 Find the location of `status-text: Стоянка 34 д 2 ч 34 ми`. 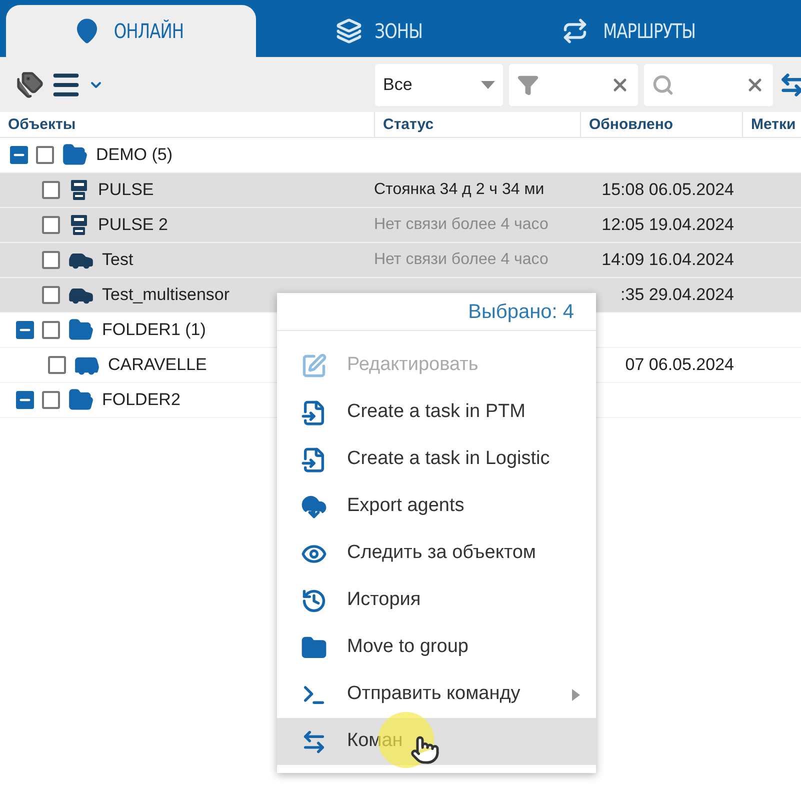

status-text: Стоянка 34 д 2 ч 34 ми is located at coordinates (460, 190).